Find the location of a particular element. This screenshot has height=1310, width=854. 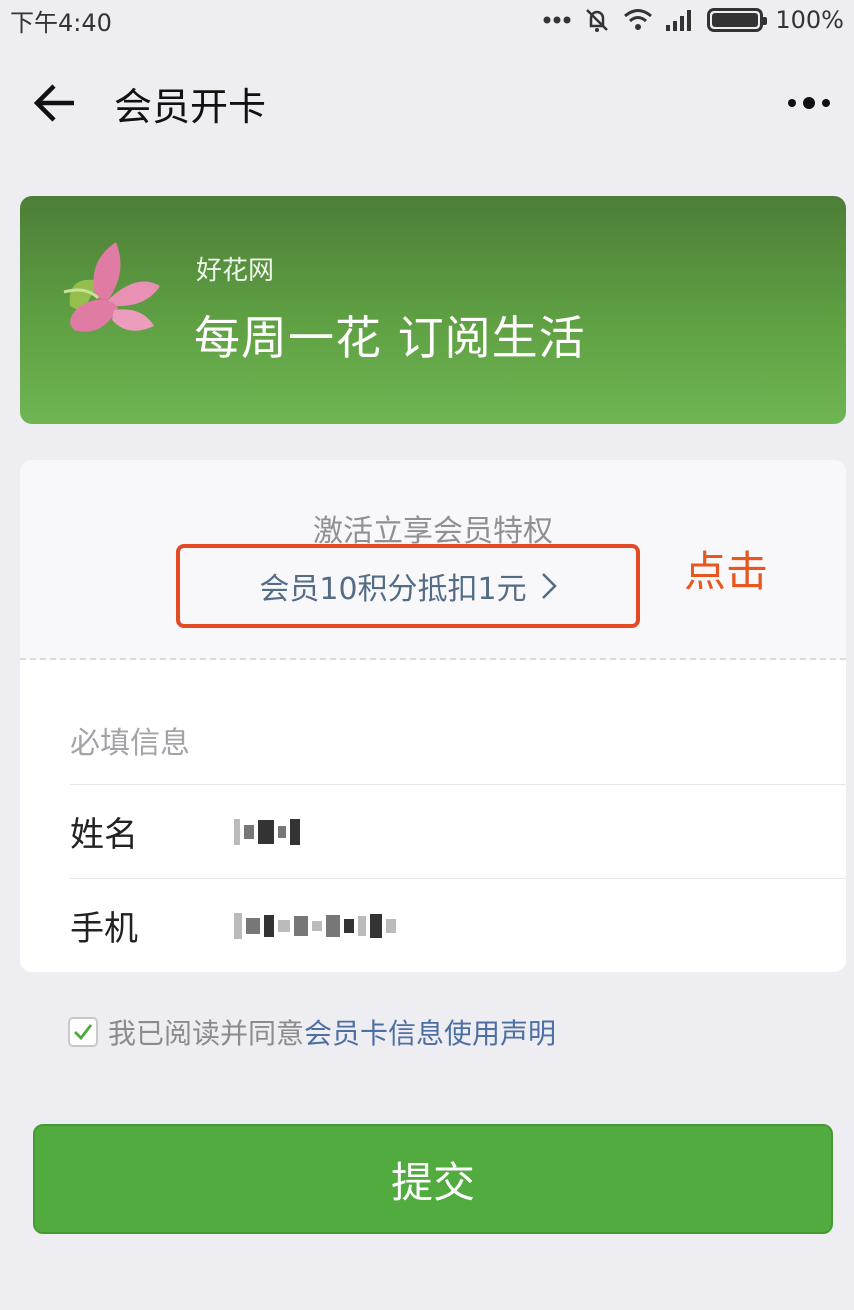

status-icons: 100% is located at coordinates (693, 20).